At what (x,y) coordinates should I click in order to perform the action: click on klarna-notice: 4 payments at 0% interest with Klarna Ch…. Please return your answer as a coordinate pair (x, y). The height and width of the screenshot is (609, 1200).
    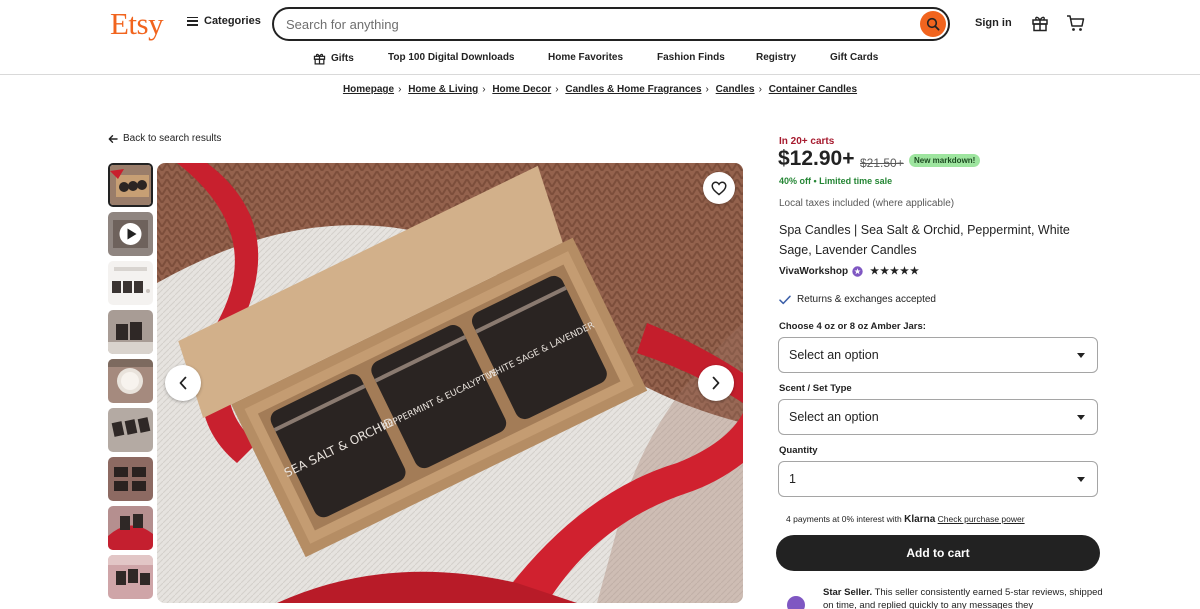
    Looking at the image, I should click on (905, 519).